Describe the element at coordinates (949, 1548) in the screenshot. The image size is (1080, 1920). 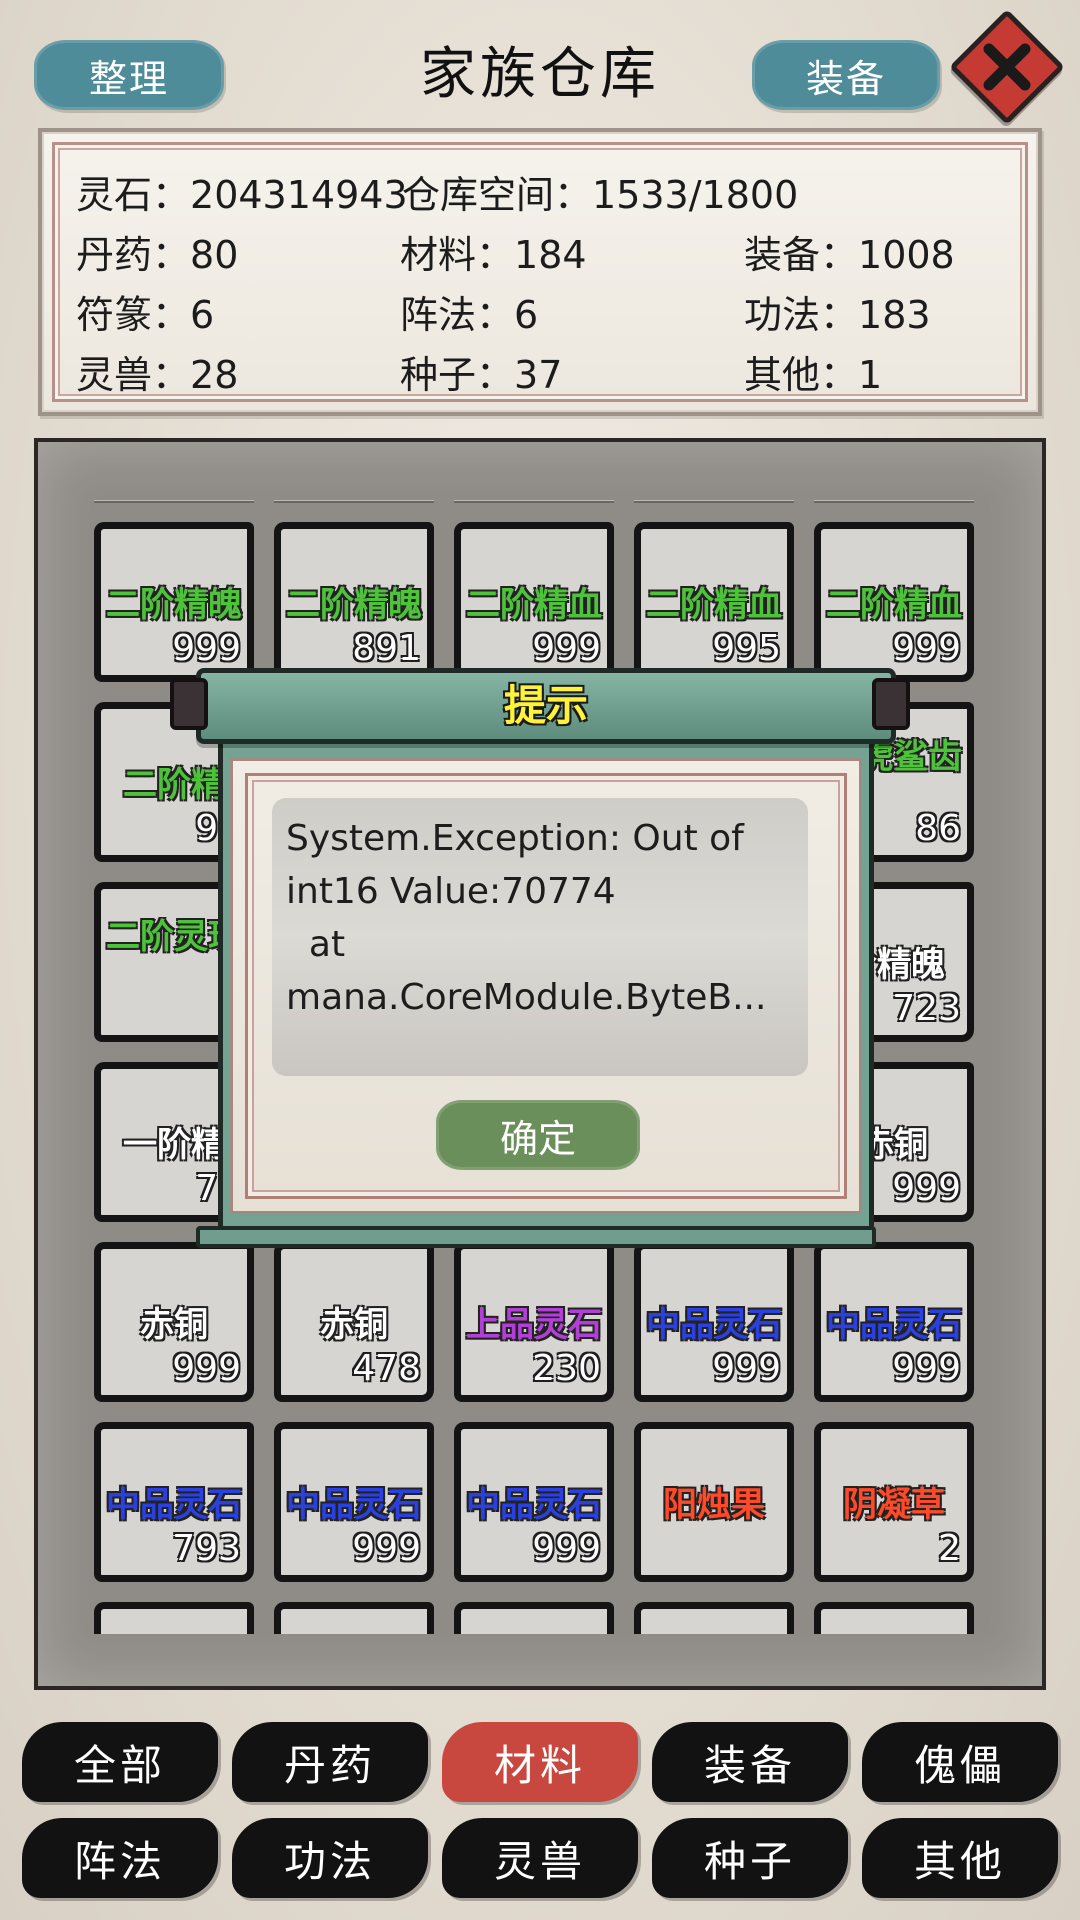
I see `item-count: 2` at that location.